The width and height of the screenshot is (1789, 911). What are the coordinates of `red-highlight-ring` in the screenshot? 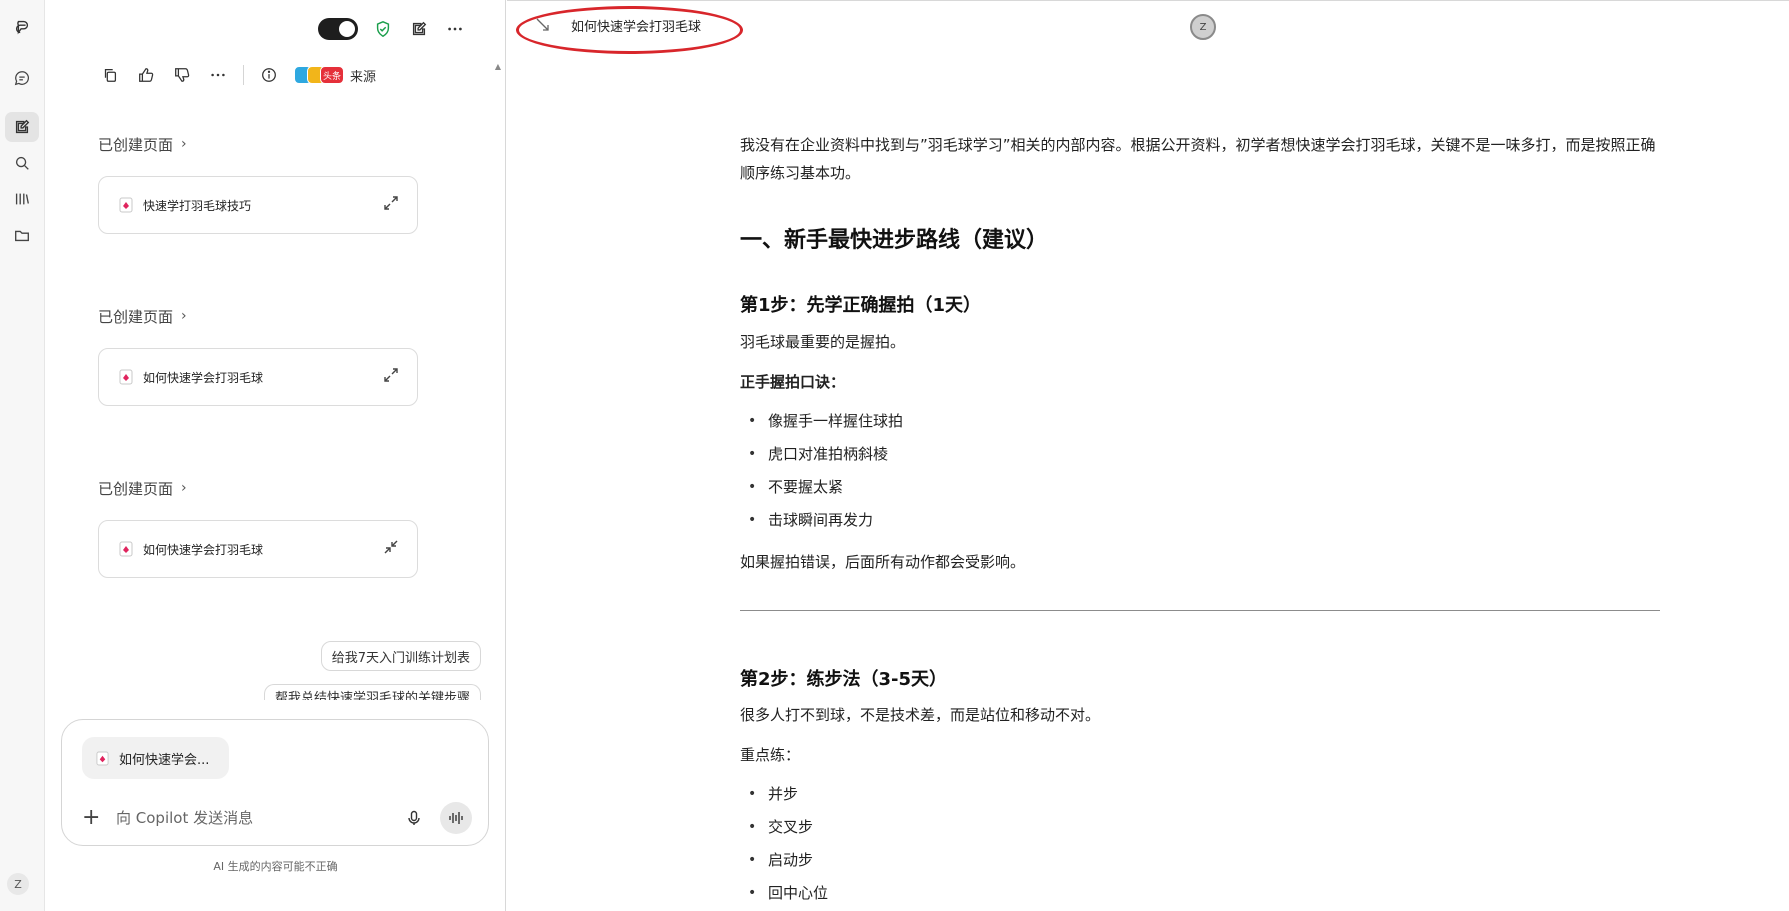 It's located at (629, 30).